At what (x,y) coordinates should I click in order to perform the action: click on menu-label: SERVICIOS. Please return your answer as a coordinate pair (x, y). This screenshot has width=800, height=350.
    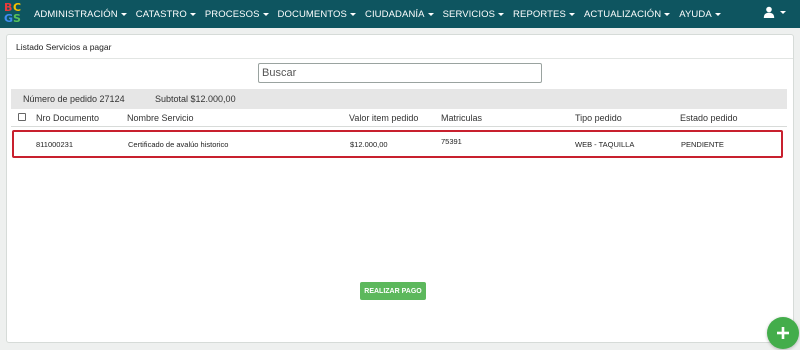
    Looking at the image, I should click on (469, 14).